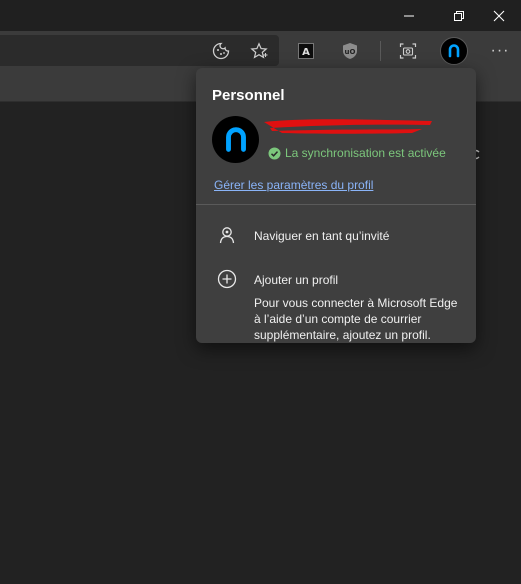 This screenshot has width=521, height=584. Describe the element at coordinates (322, 236) in the screenshot. I see `guest-browsing-label: Naviguer en tant qu’invité` at that location.